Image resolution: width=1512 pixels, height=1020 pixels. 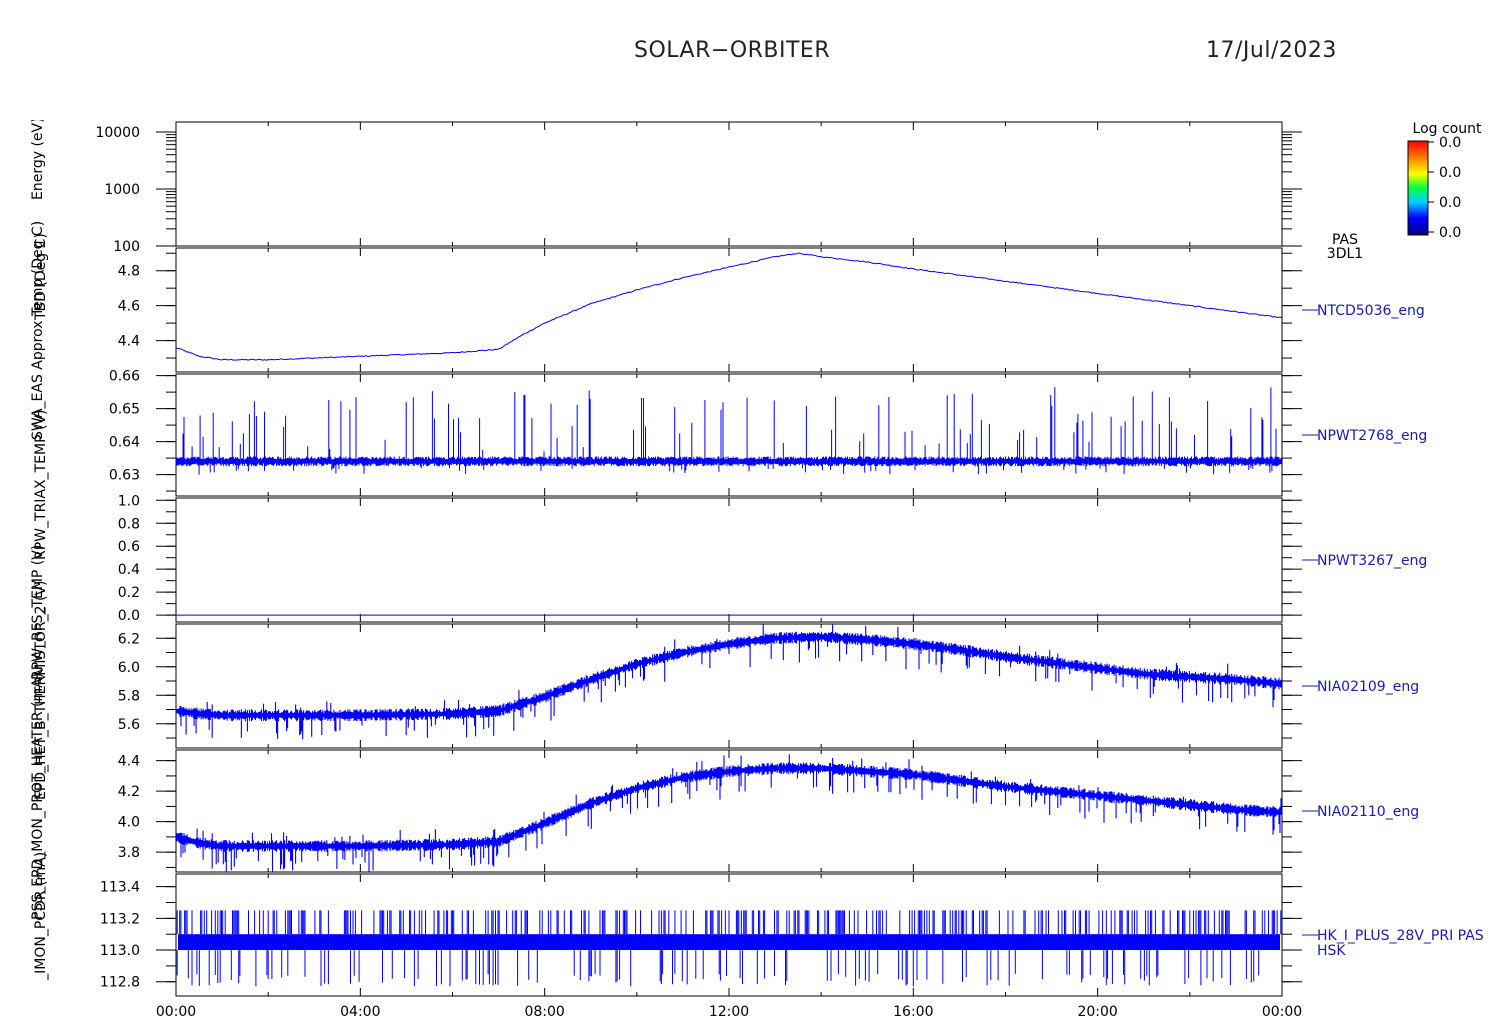 I want to click on y-tick-label: 0.63, so click(x=124, y=476).